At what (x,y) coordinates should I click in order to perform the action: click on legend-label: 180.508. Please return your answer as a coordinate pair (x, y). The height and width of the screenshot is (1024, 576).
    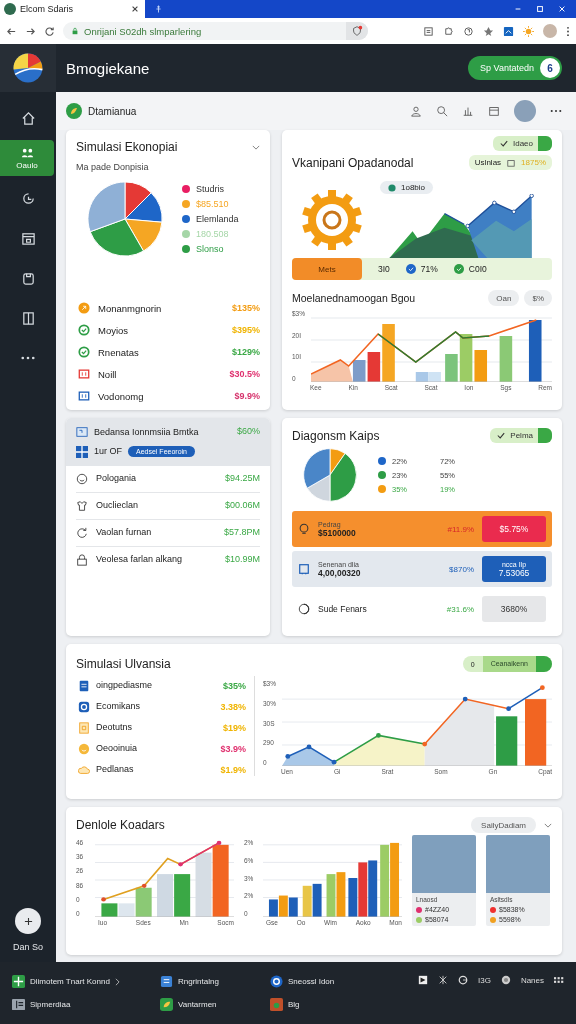
    Looking at the image, I should click on (212, 234).